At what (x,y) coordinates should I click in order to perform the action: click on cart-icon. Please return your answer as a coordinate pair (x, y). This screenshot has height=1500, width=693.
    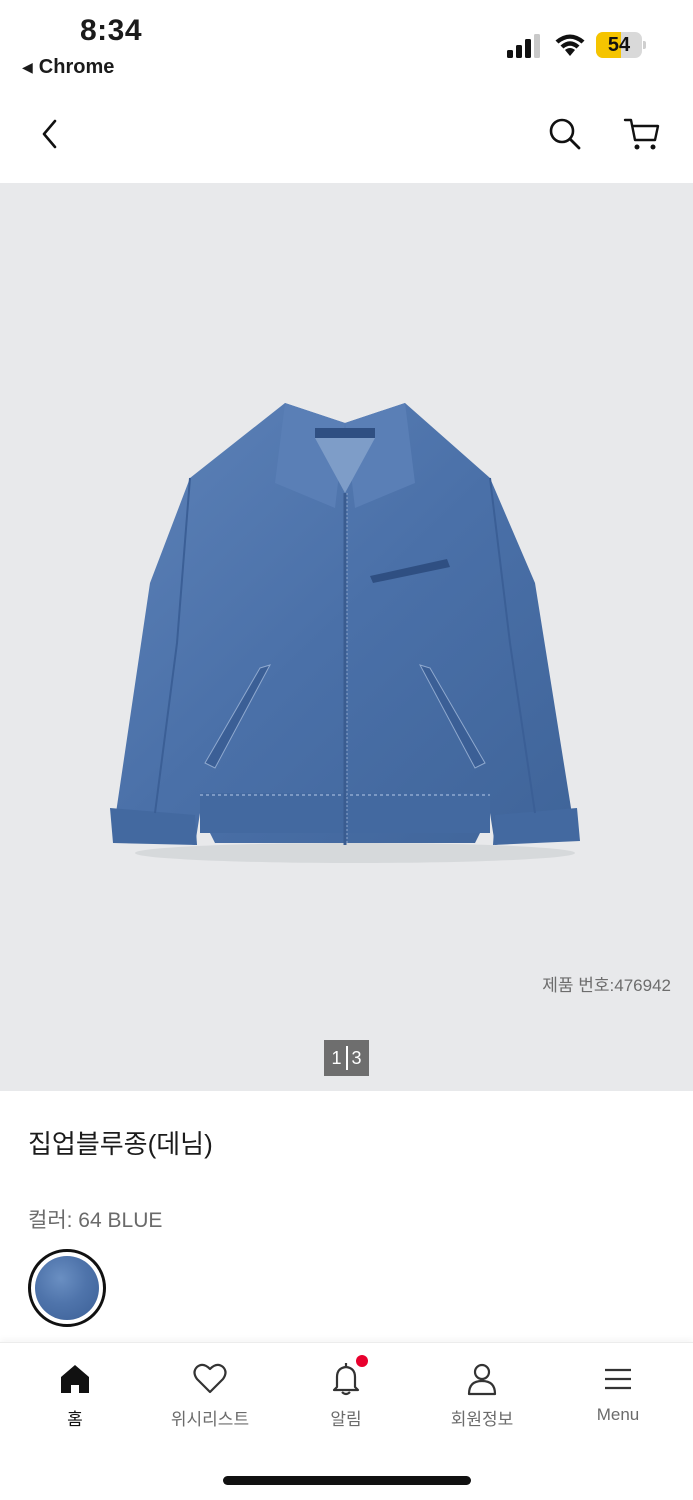
    Looking at the image, I should click on (641, 134).